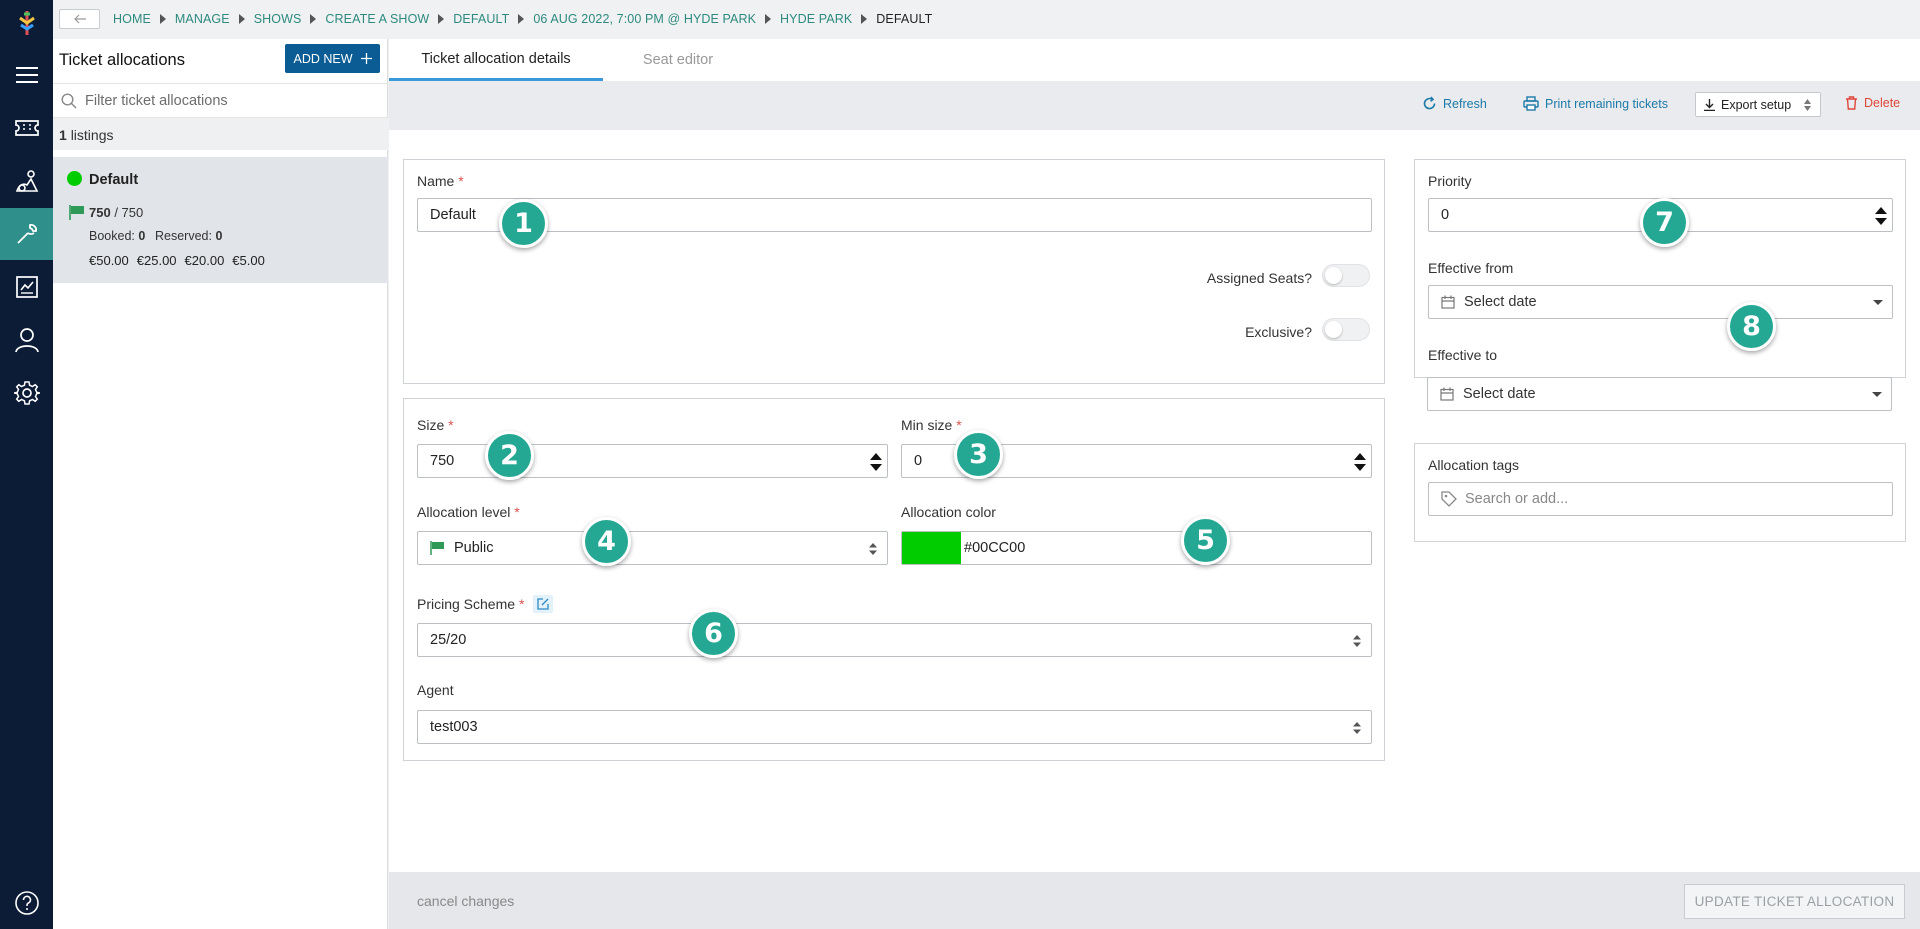 The height and width of the screenshot is (929, 1920). I want to click on delete-label: Delete, so click(1882, 103).